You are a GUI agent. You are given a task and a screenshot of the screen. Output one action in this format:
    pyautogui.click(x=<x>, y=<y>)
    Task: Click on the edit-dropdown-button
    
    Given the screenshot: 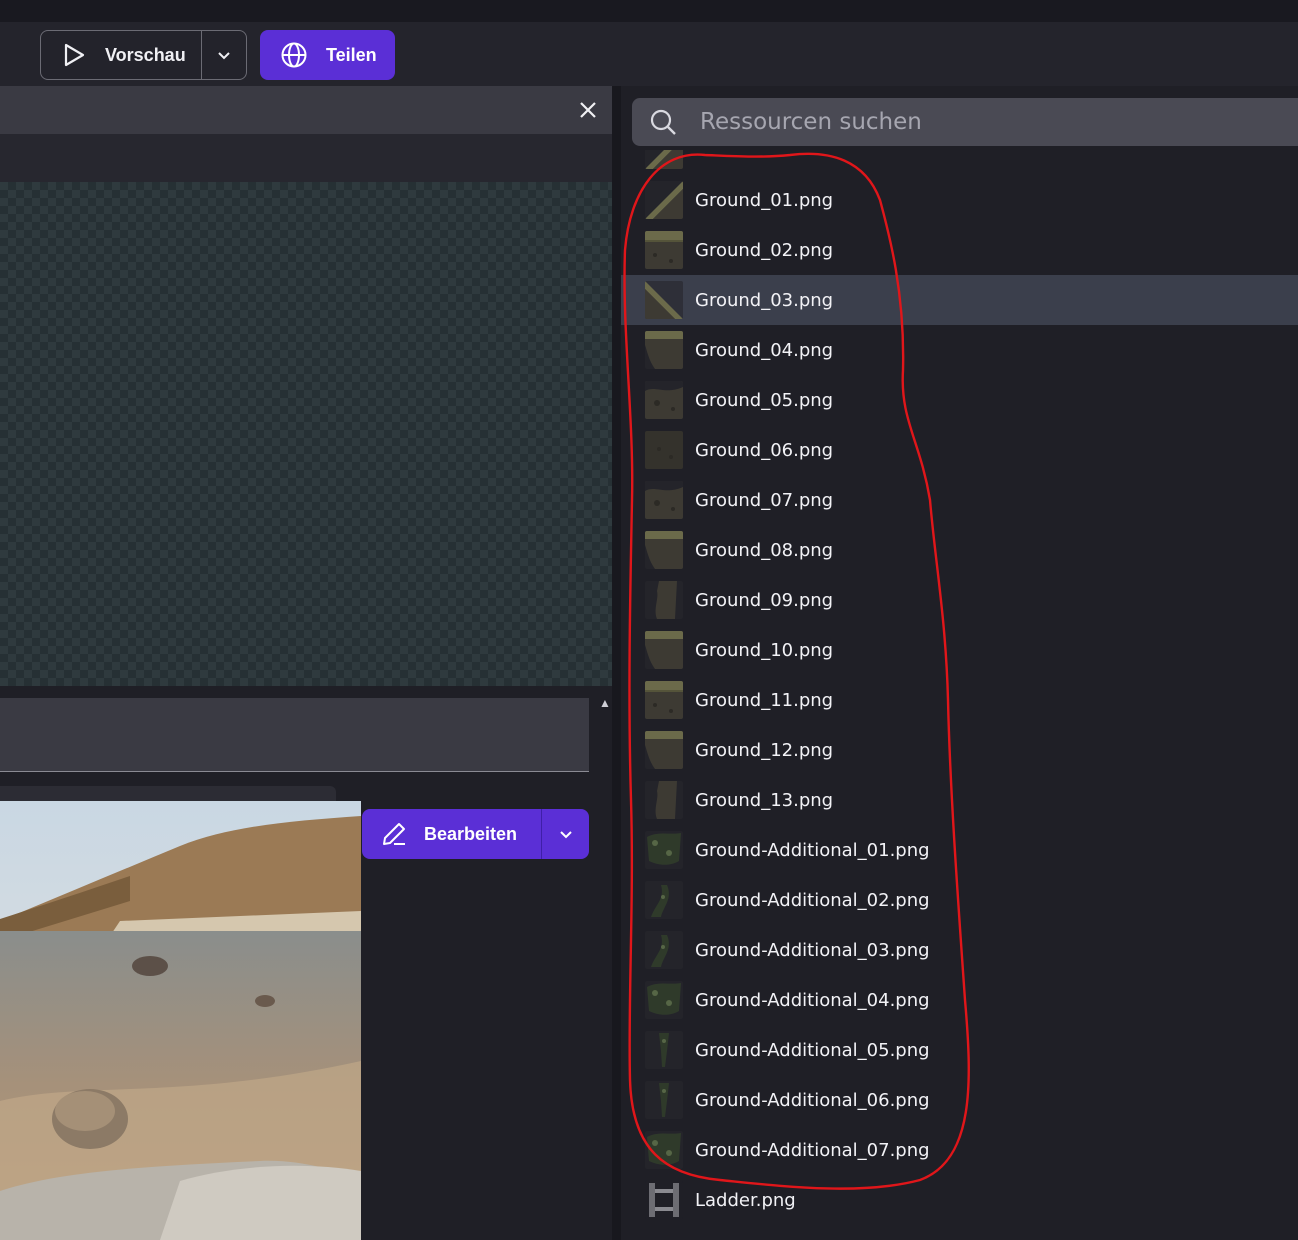 What is the action you would take?
    pyautogui.click(x=565, y=834)
    